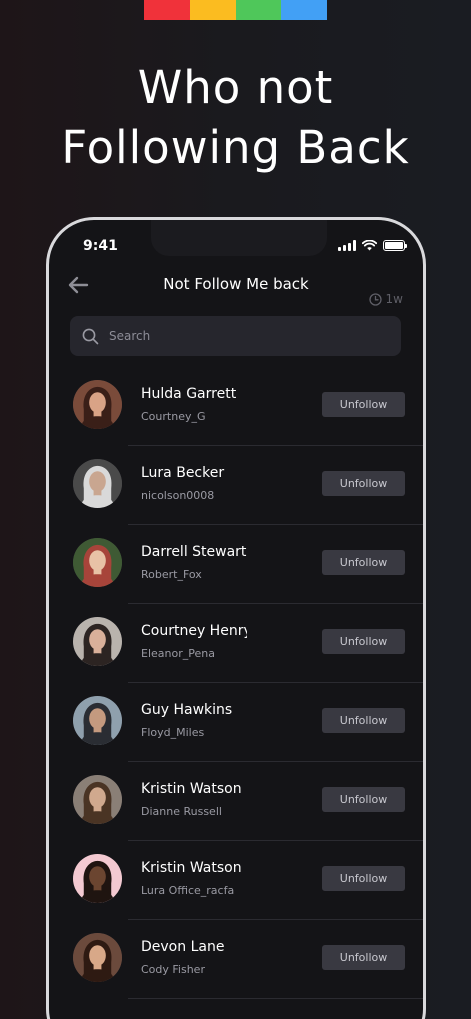 Image resolution: width=471 pixels, height=1019 pixels. I want to click on status-bar-time: 9:41, so click(100, 246).